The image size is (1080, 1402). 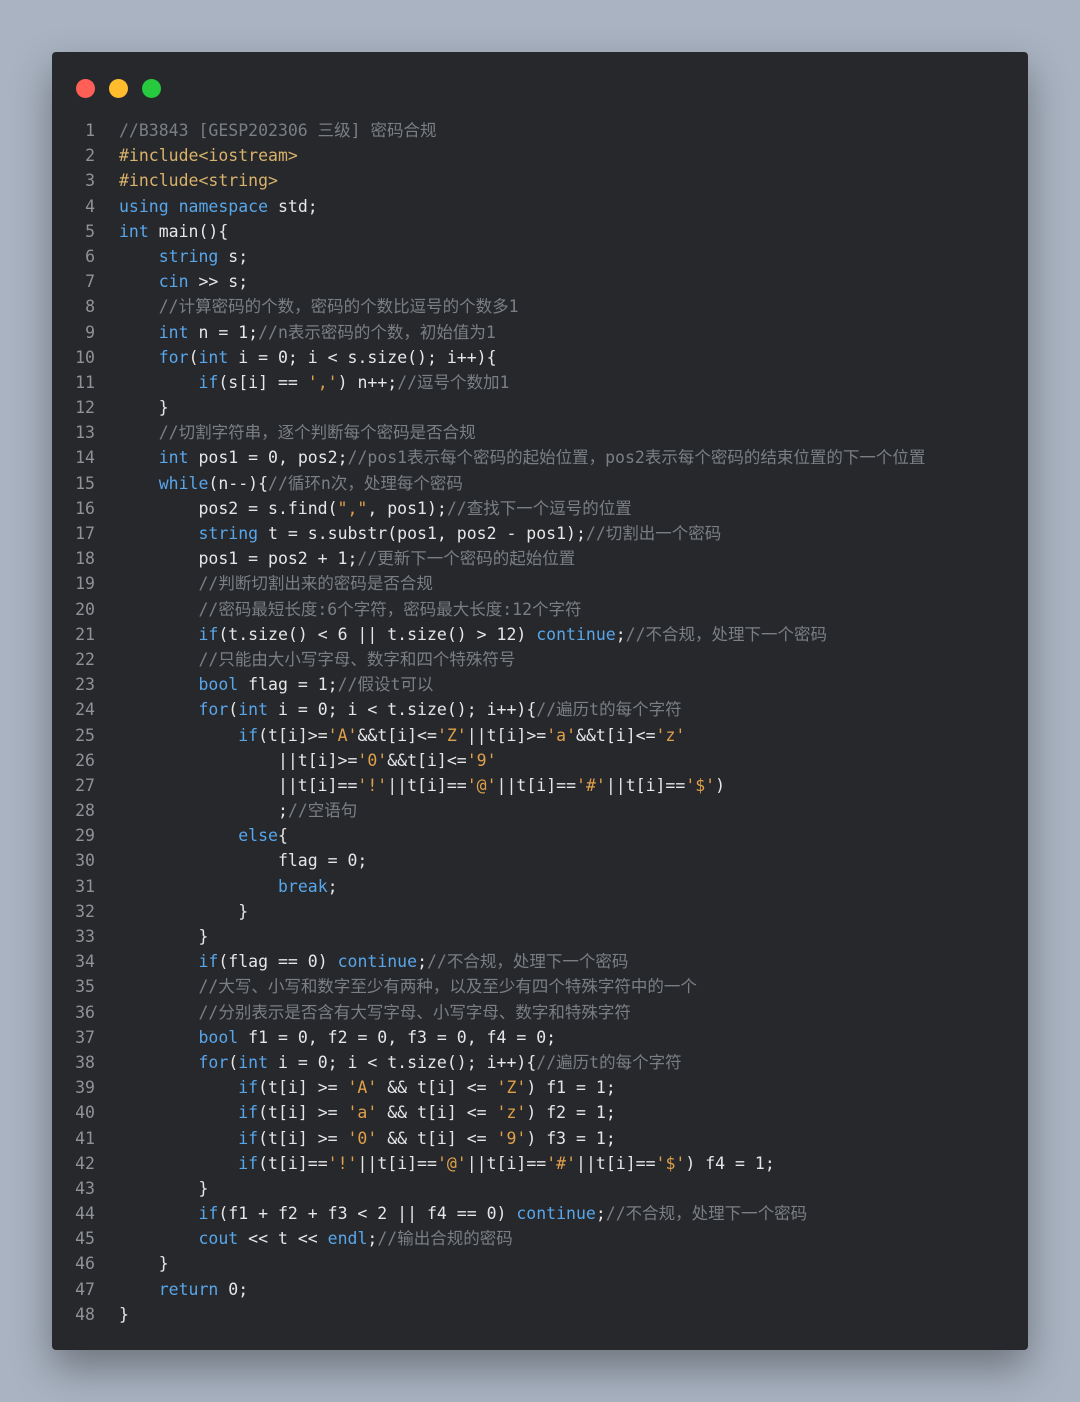 I want to click on code-text: using namespace std;, so click(x=218, y=206).